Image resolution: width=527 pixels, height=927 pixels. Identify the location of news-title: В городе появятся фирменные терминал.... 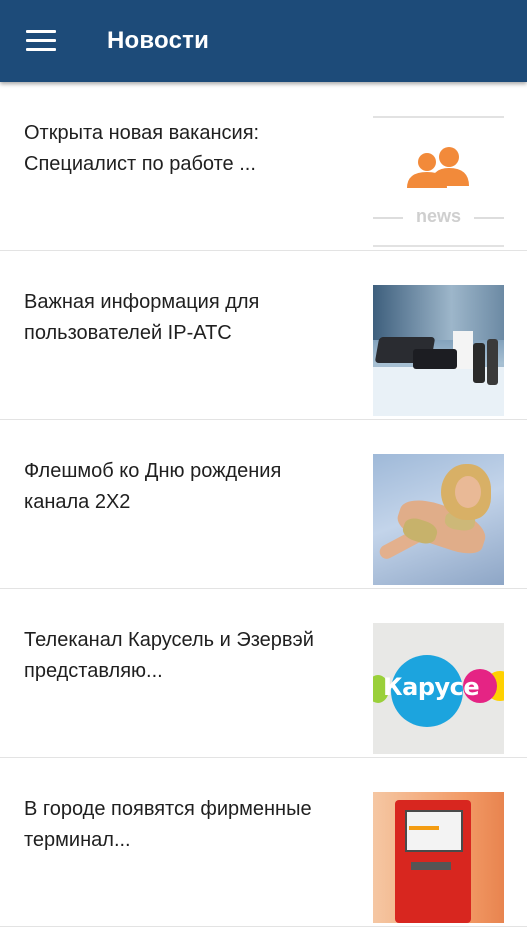
(168, 824).